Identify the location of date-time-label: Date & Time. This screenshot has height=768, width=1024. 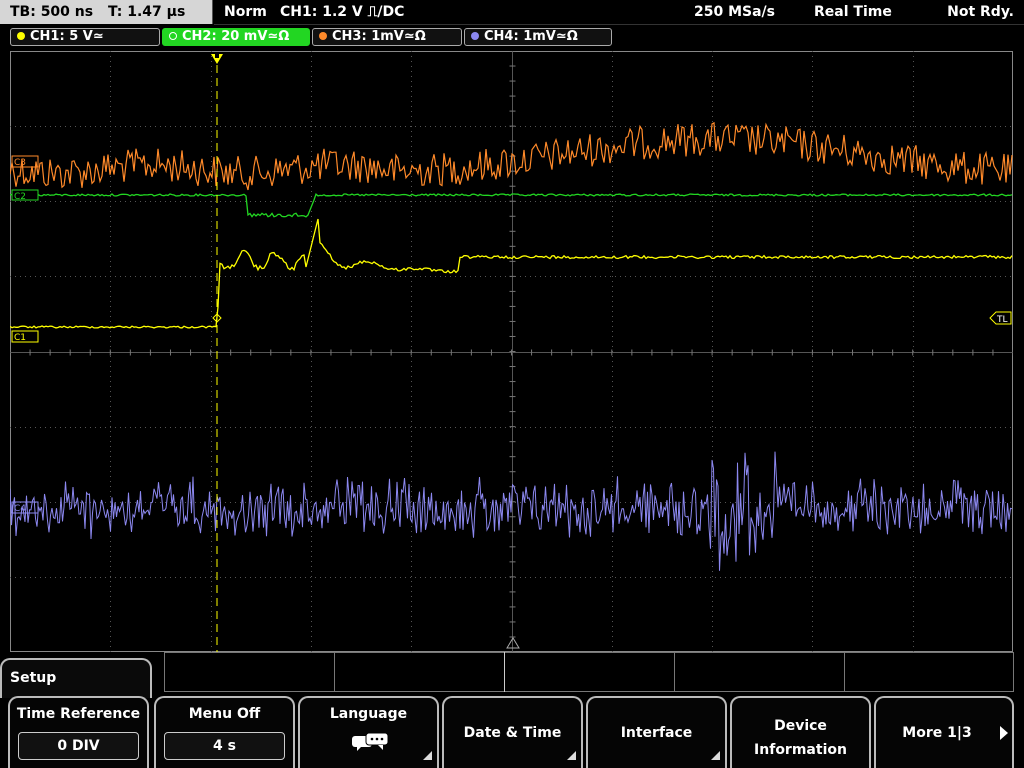
(512, 733).